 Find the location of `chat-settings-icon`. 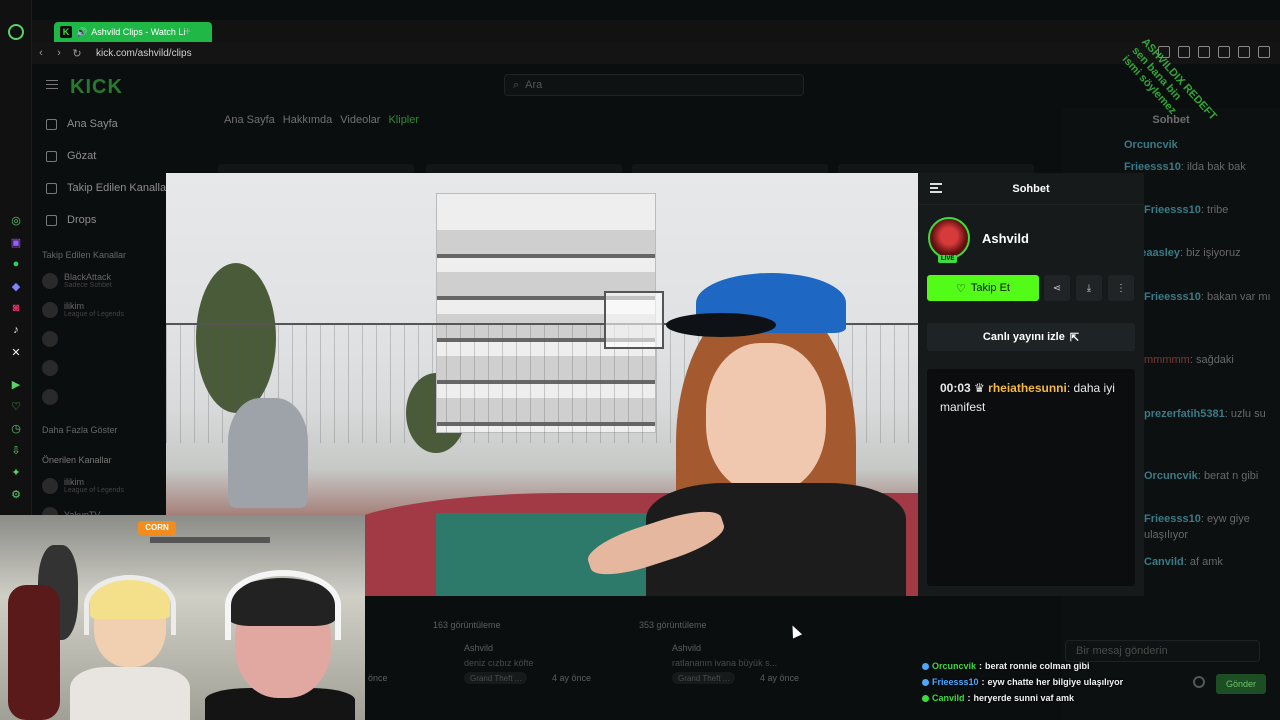

chat-settings-icon is located at coordinates (1199, 682).